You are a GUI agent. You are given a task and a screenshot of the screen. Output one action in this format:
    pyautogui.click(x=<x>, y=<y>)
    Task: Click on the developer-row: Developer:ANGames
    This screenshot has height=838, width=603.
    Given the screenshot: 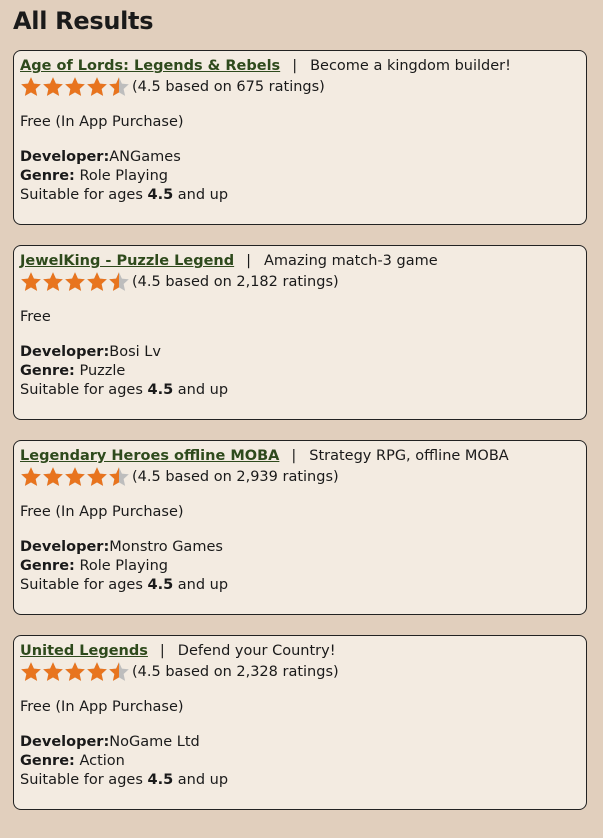 What is the action you would take?
    pyautogui.click(x=300, y=157)
    